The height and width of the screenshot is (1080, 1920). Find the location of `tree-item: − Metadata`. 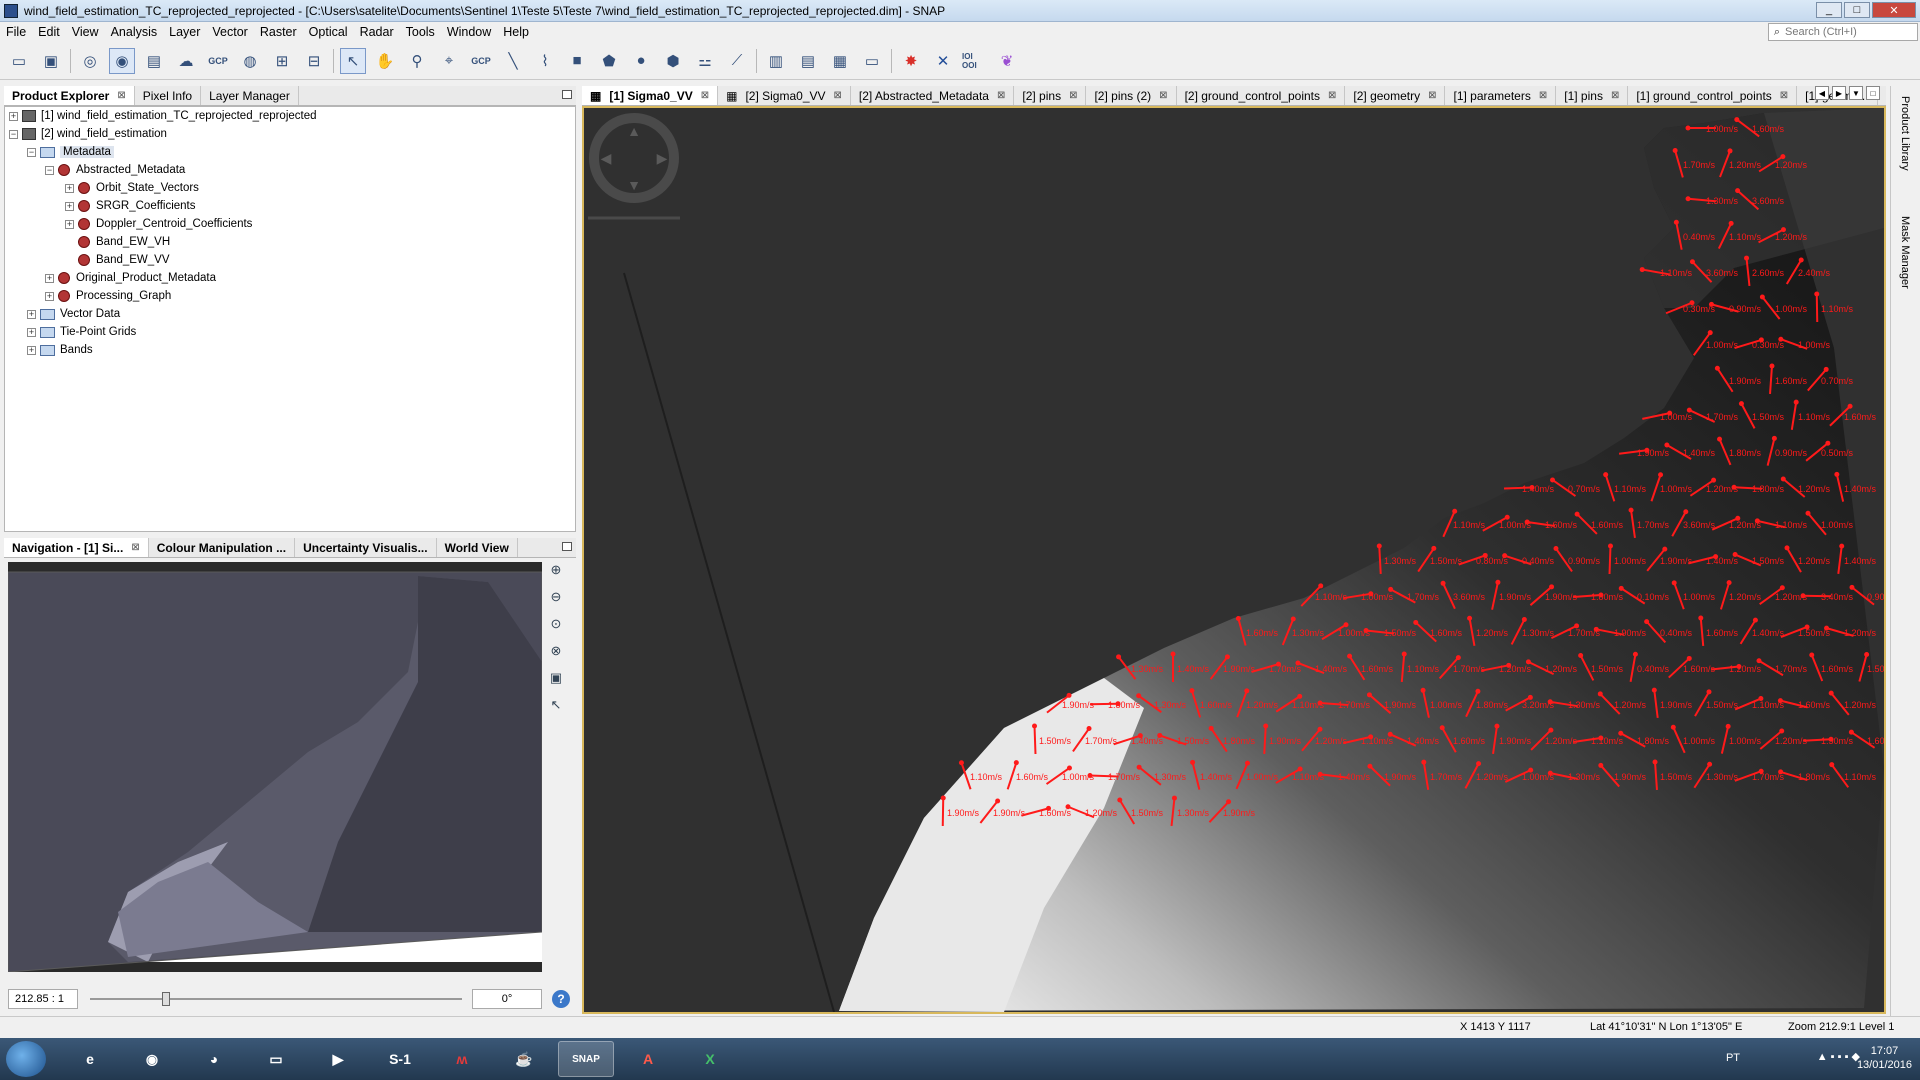

tree-item: − Metadata is located at coordinates (70, 152).